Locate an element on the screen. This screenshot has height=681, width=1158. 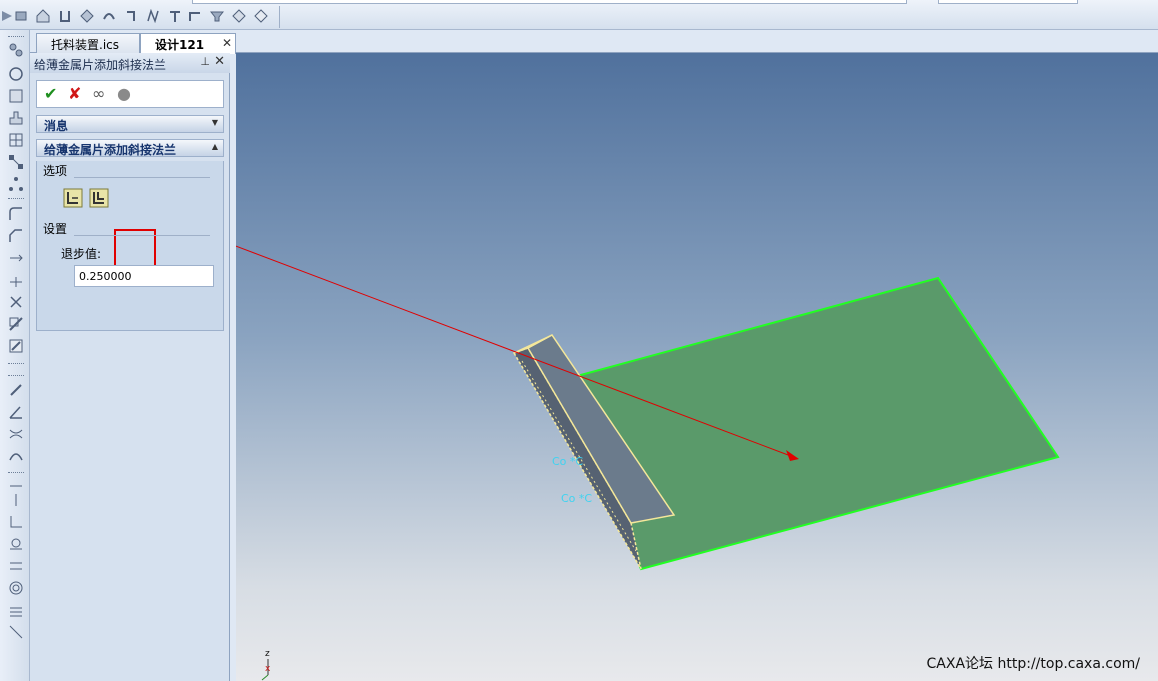
point-icon is located at coordinates (16, 50).